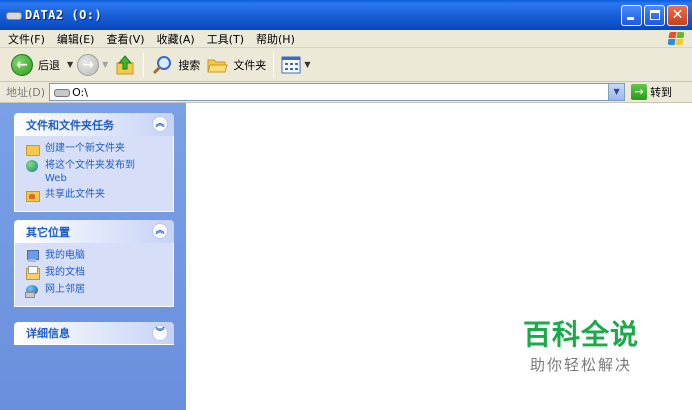 Image resolution: width=692 pixels, height=410 pixels. I want to click on details-panel: 详细信息 ︾, so click(94, 333).